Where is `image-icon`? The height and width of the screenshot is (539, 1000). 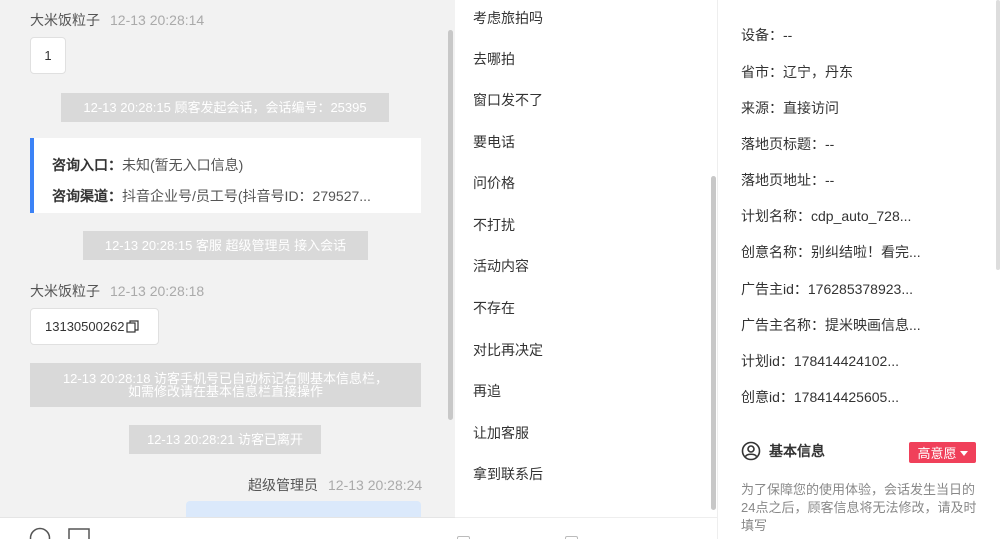
image-icon is located at coordinates (79, 533).